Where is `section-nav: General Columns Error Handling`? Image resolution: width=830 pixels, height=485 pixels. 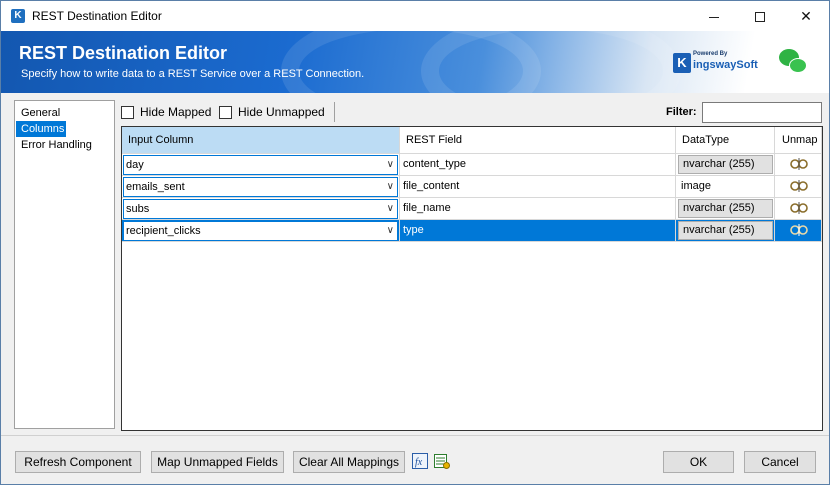 section-nav: General Columns Error Handling is located at coordinates (64, 264).